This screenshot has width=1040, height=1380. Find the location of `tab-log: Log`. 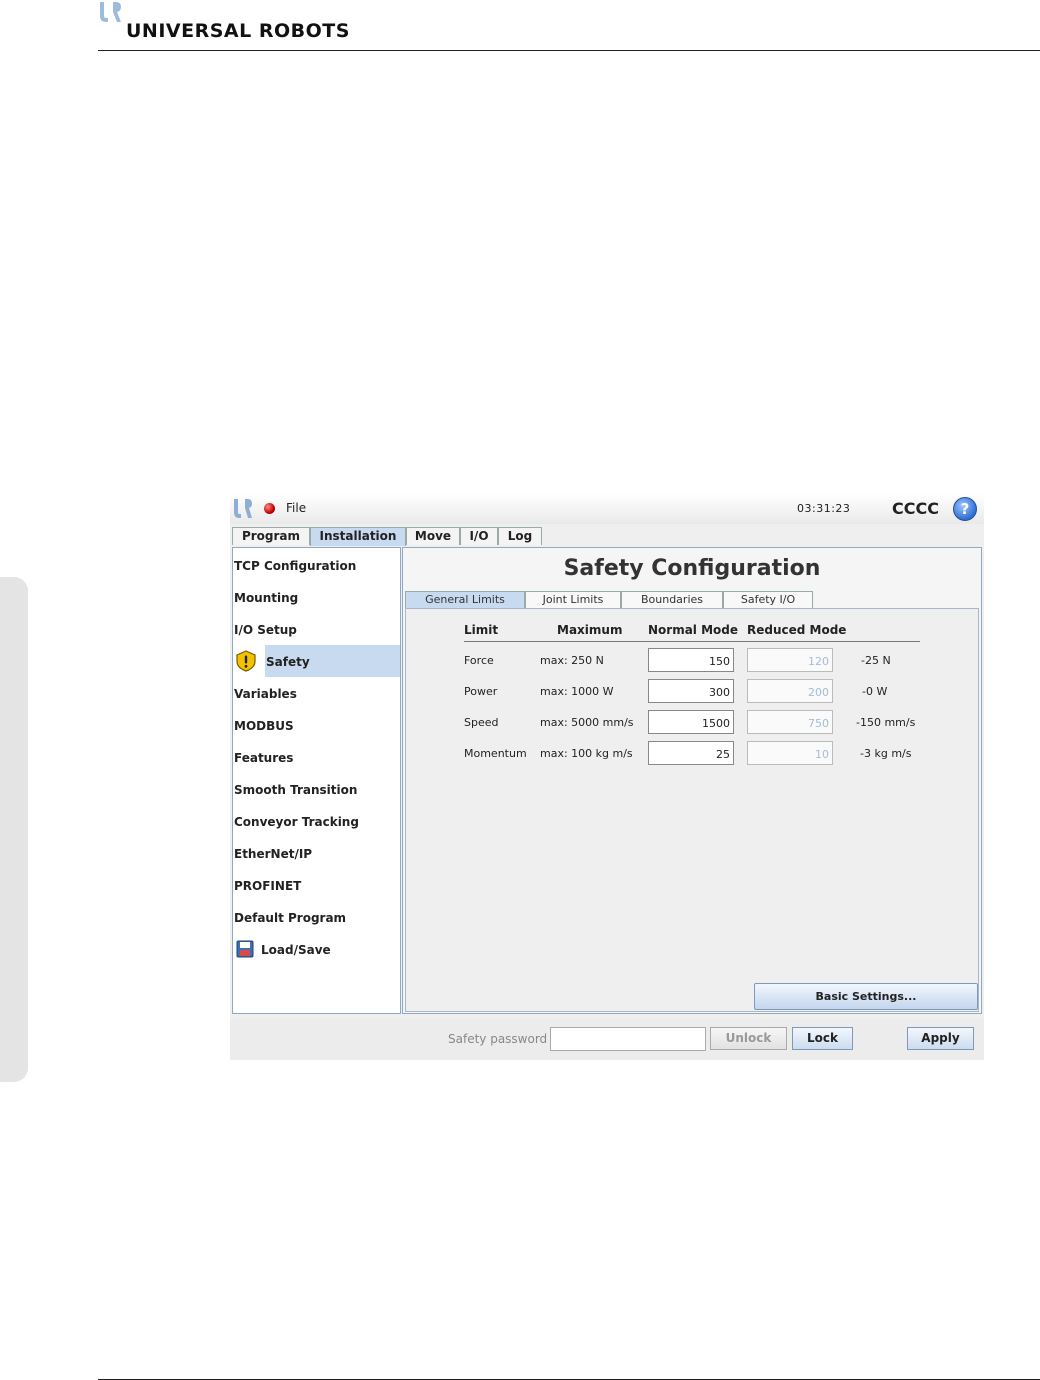

tab-log: Log is located at coordinates (520, 536).